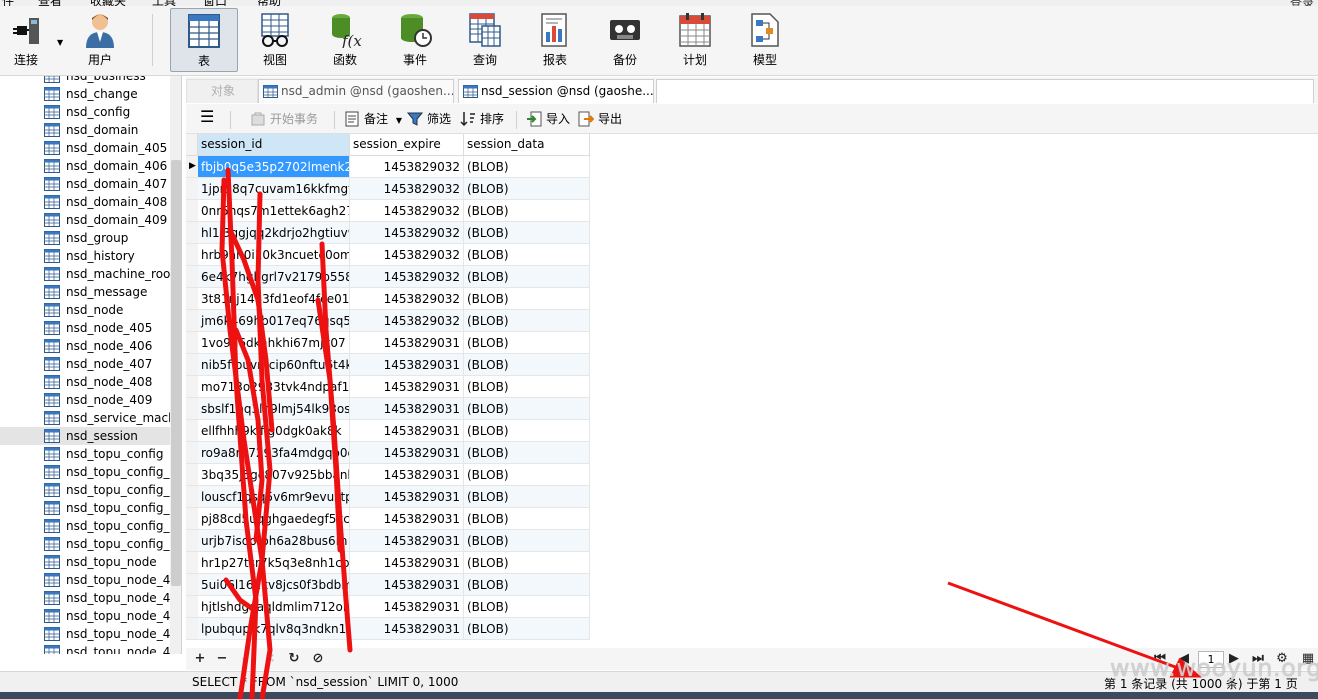 The height and width of the screenshot is (699, 1318). What do you see at coordinates (85, 220) in the screenshot?
I see `tree-item-table: nsd_domain_409` at bounding box center [85, 220].